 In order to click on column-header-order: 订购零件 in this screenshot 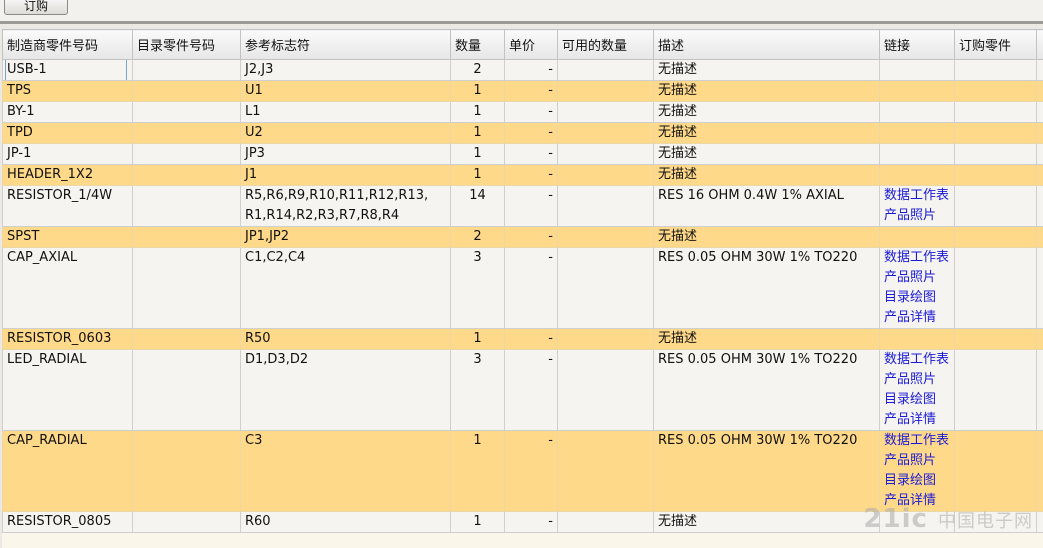, I will do `click(995, 44)`.